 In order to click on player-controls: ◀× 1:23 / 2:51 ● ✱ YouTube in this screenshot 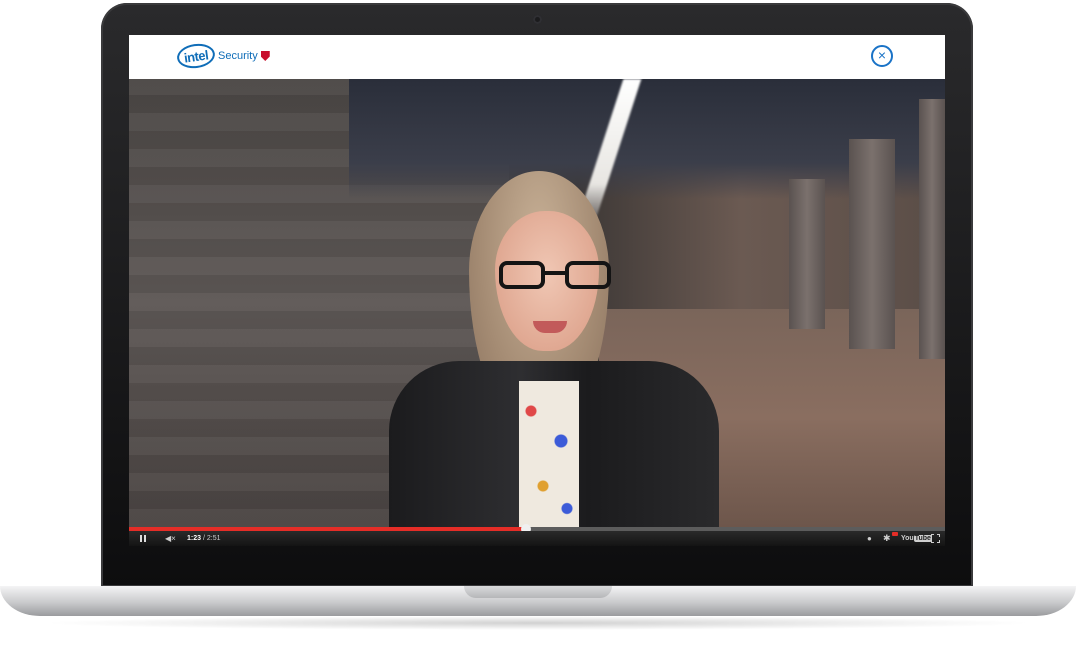, I will do `click(537, 538)`.